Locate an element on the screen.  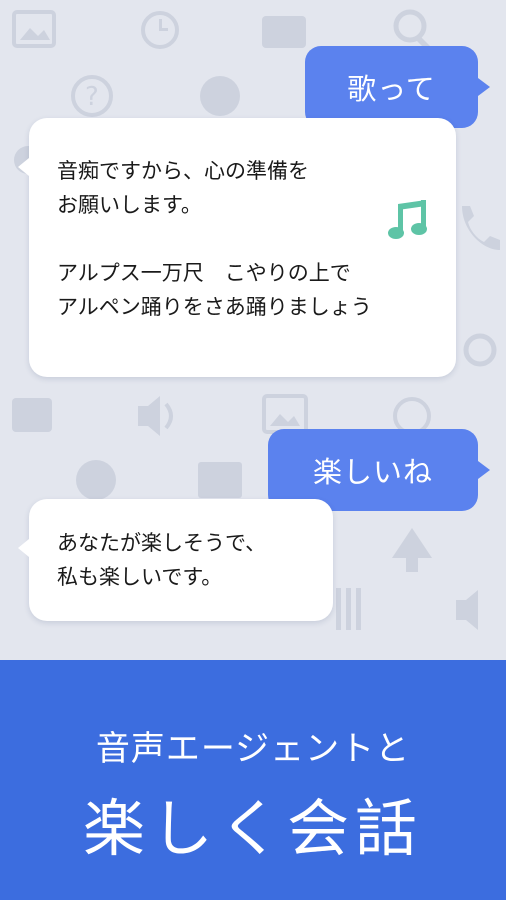
agent-reply-line: アルペン踊りをさあ踊りましょう is located at coordinates (214, 307).